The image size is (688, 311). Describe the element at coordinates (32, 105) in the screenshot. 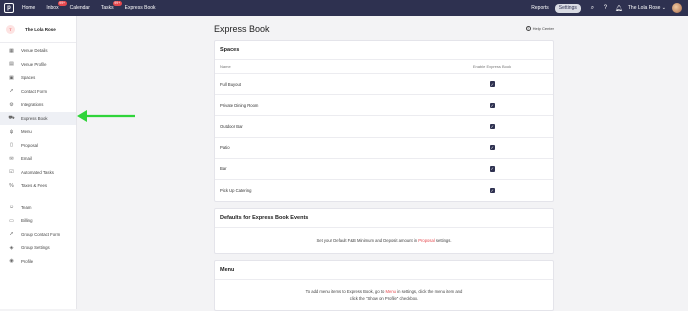

I see `sidebar-item-label: Integrations` at that location.